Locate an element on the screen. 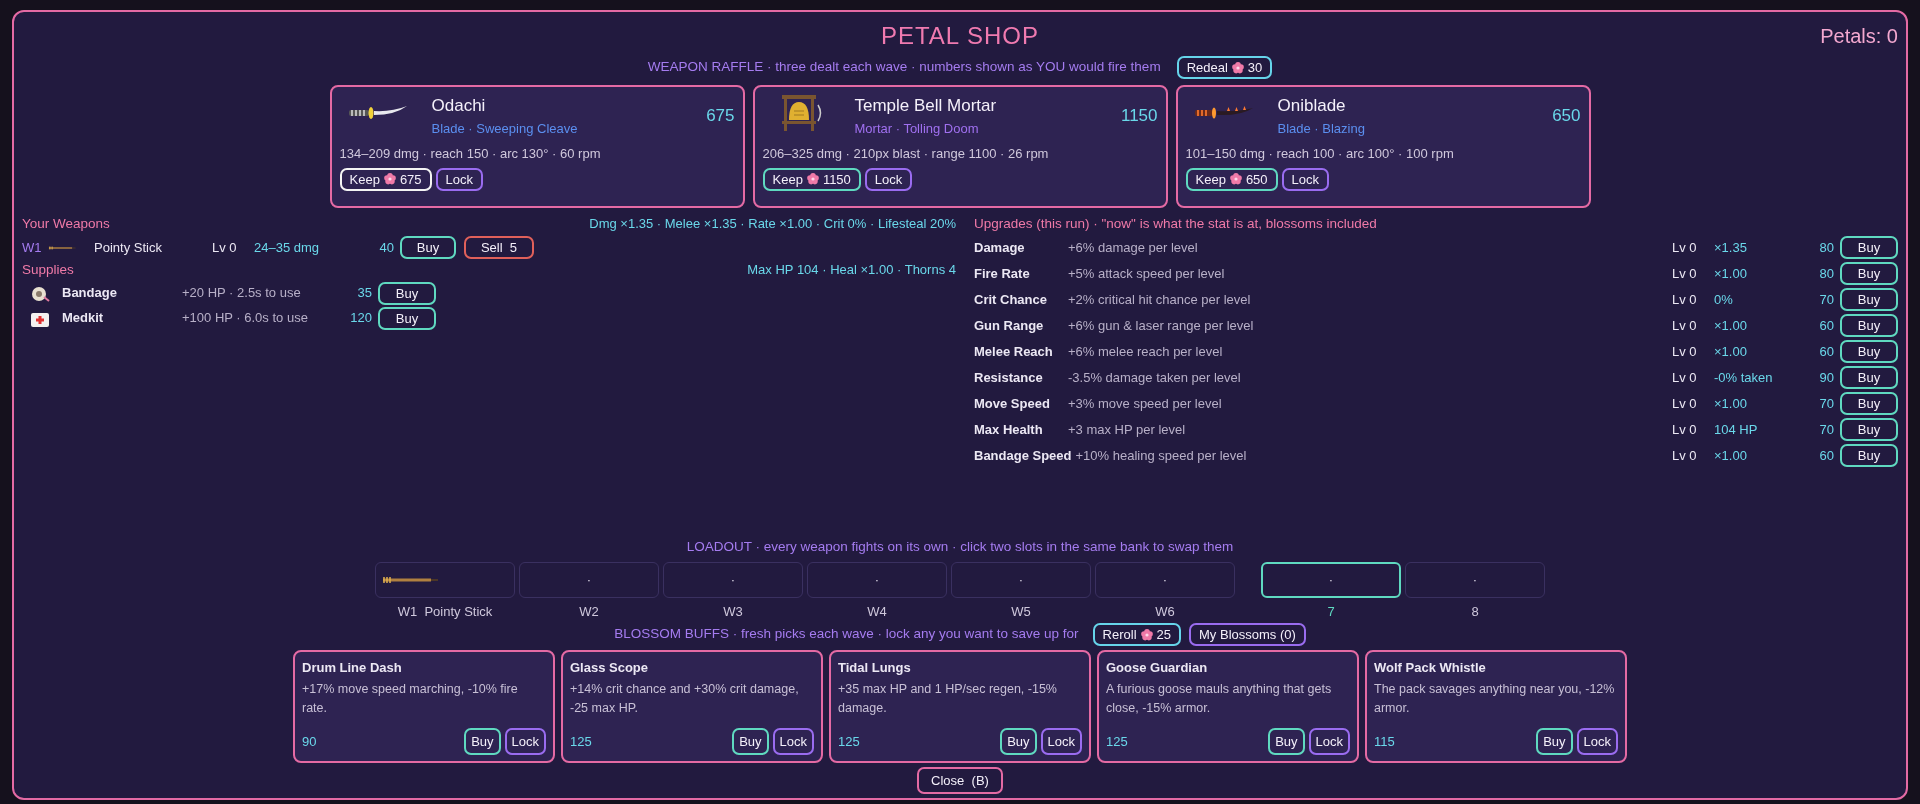  weapon-stats: 206–325 dmg · 210px blast · range 1100 · 26 rpm is located at coordinates (906, 154).